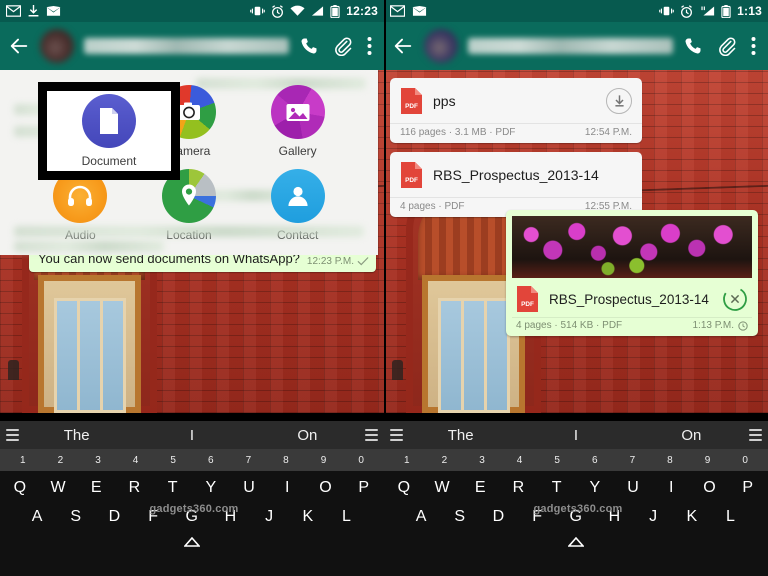 The image size is (768, 576). Describe the element at coordinates (411, 106) in the screenshot. I see `svg-text: PDF` at that location.